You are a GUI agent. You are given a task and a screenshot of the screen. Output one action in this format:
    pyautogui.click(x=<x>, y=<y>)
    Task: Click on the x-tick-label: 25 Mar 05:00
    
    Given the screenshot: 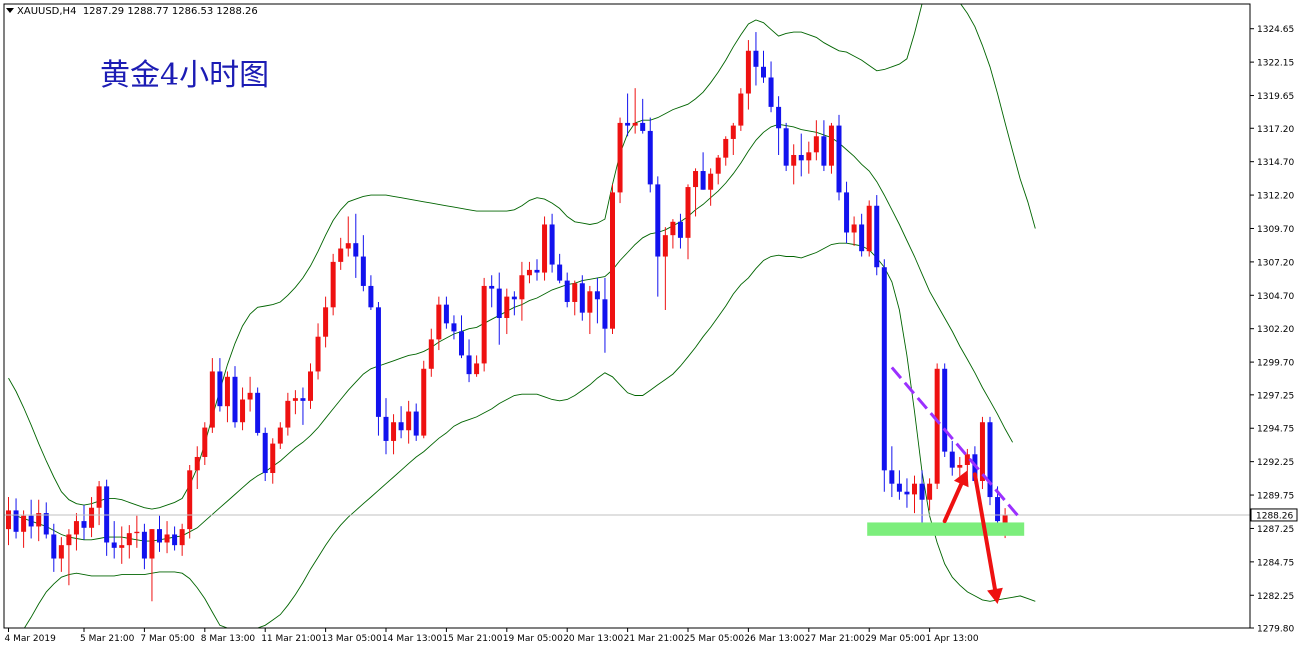 What is the action you would take?
    pyautogui.click(x=714, y=639)
    